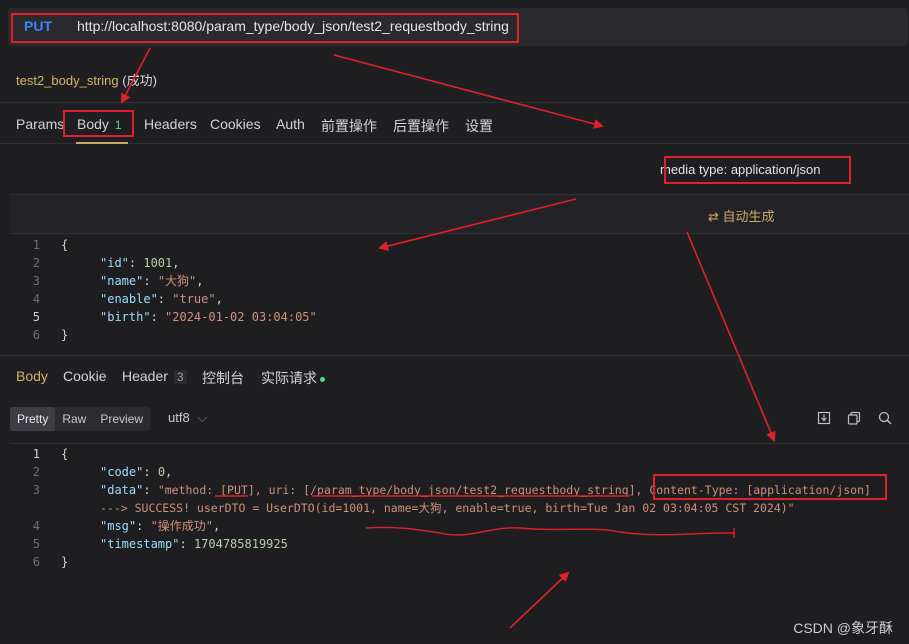 This screenshot has width=909, height=644. I want to click on tab-body-badge: 1, so click(118, 125).